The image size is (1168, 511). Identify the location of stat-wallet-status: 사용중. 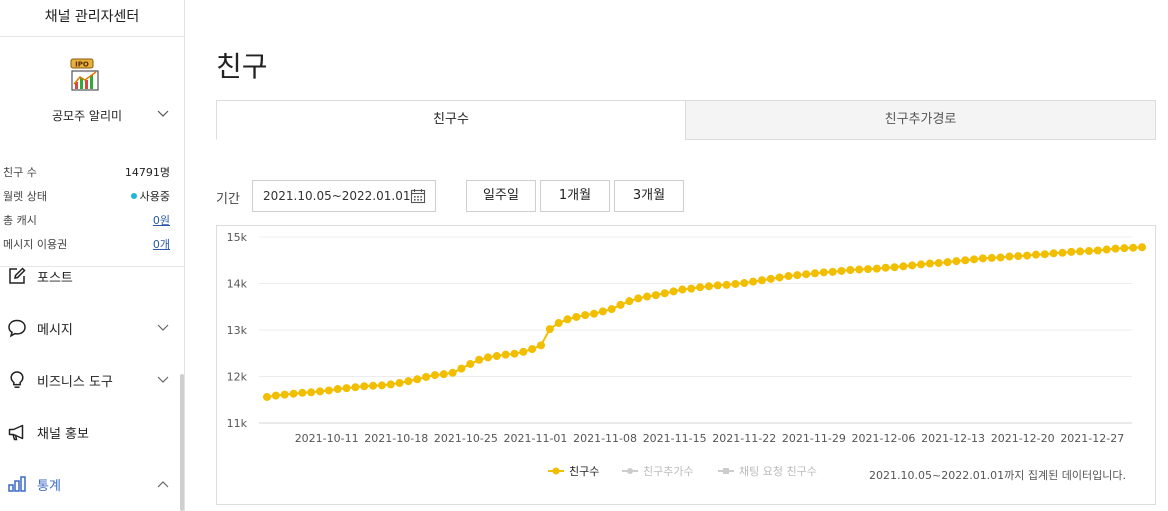
(150, 196).